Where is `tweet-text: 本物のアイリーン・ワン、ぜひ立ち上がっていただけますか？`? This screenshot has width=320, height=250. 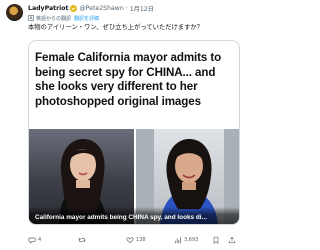 tweet-text: 本物のアイリーン・ワン、ぜひ立ち上がっていただけますか？ is located at coordinates (115, 27).